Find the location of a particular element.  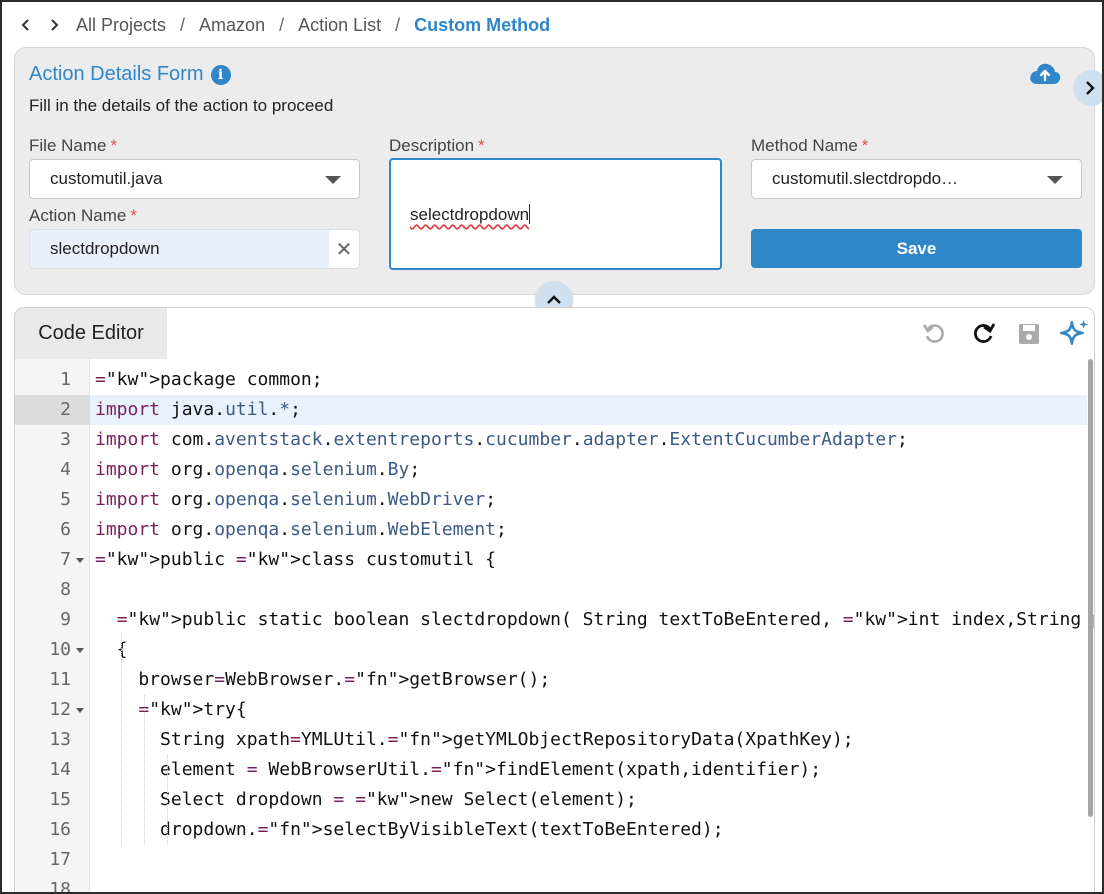

code-text: browser=WebBrowser.="fn">getBrowser(); is located at coordinates (323, 679).